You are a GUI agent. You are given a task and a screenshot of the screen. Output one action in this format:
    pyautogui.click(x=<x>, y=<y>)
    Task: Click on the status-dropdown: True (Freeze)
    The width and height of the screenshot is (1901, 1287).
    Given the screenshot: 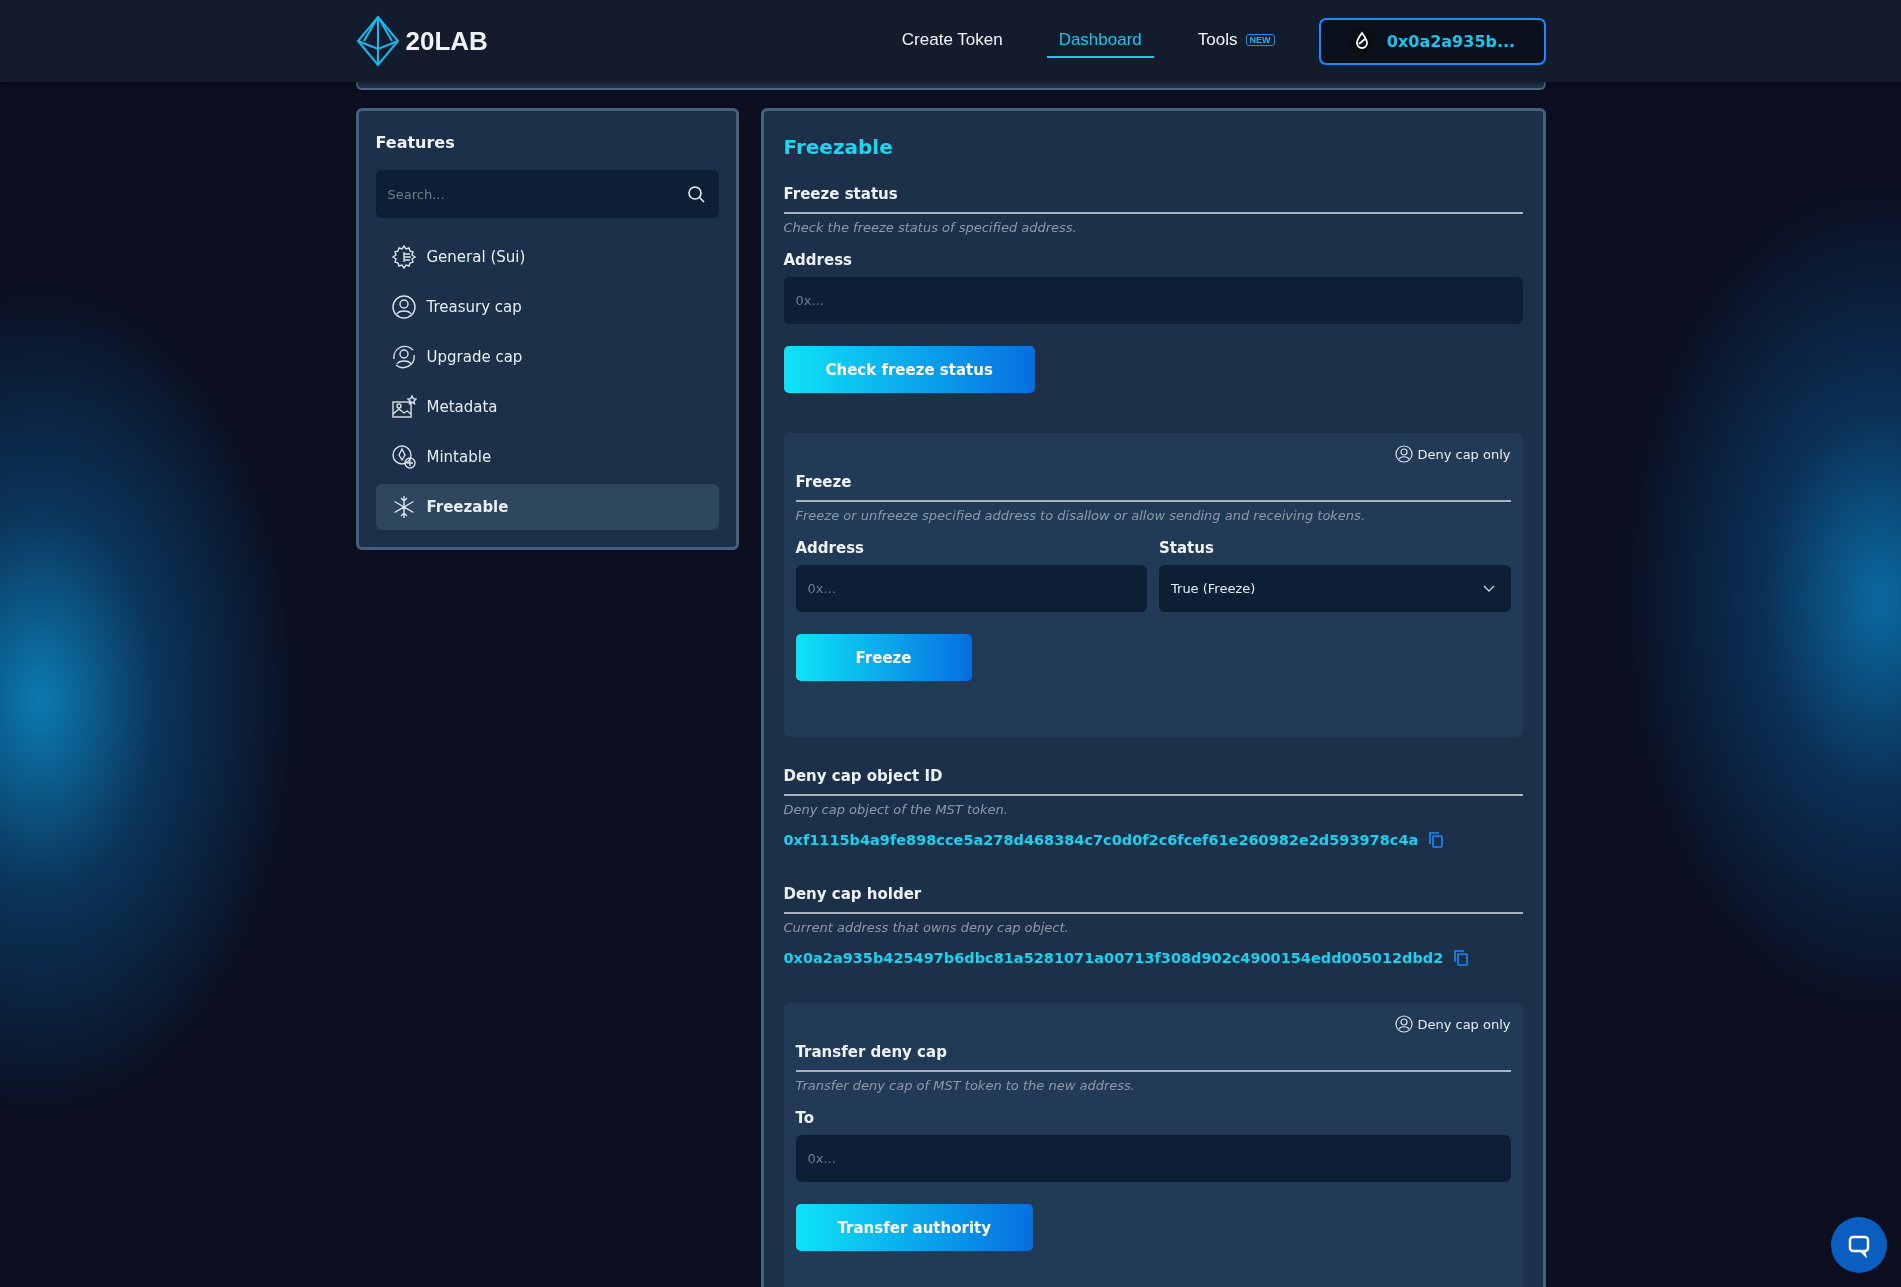 What is the action you would take?
    pyautogui.click(x=1335, y=588)
    